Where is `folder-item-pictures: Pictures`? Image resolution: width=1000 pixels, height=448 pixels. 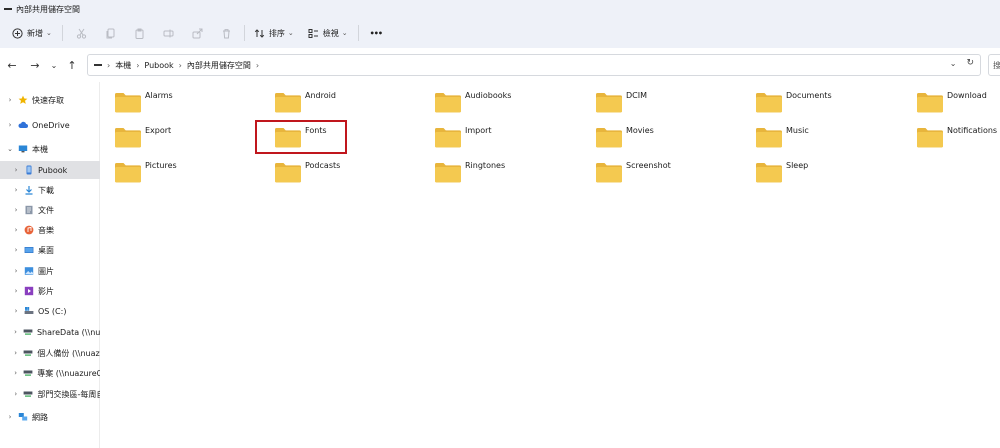 folder-item-pictures: Pictures is located at coordinates (175, 172).